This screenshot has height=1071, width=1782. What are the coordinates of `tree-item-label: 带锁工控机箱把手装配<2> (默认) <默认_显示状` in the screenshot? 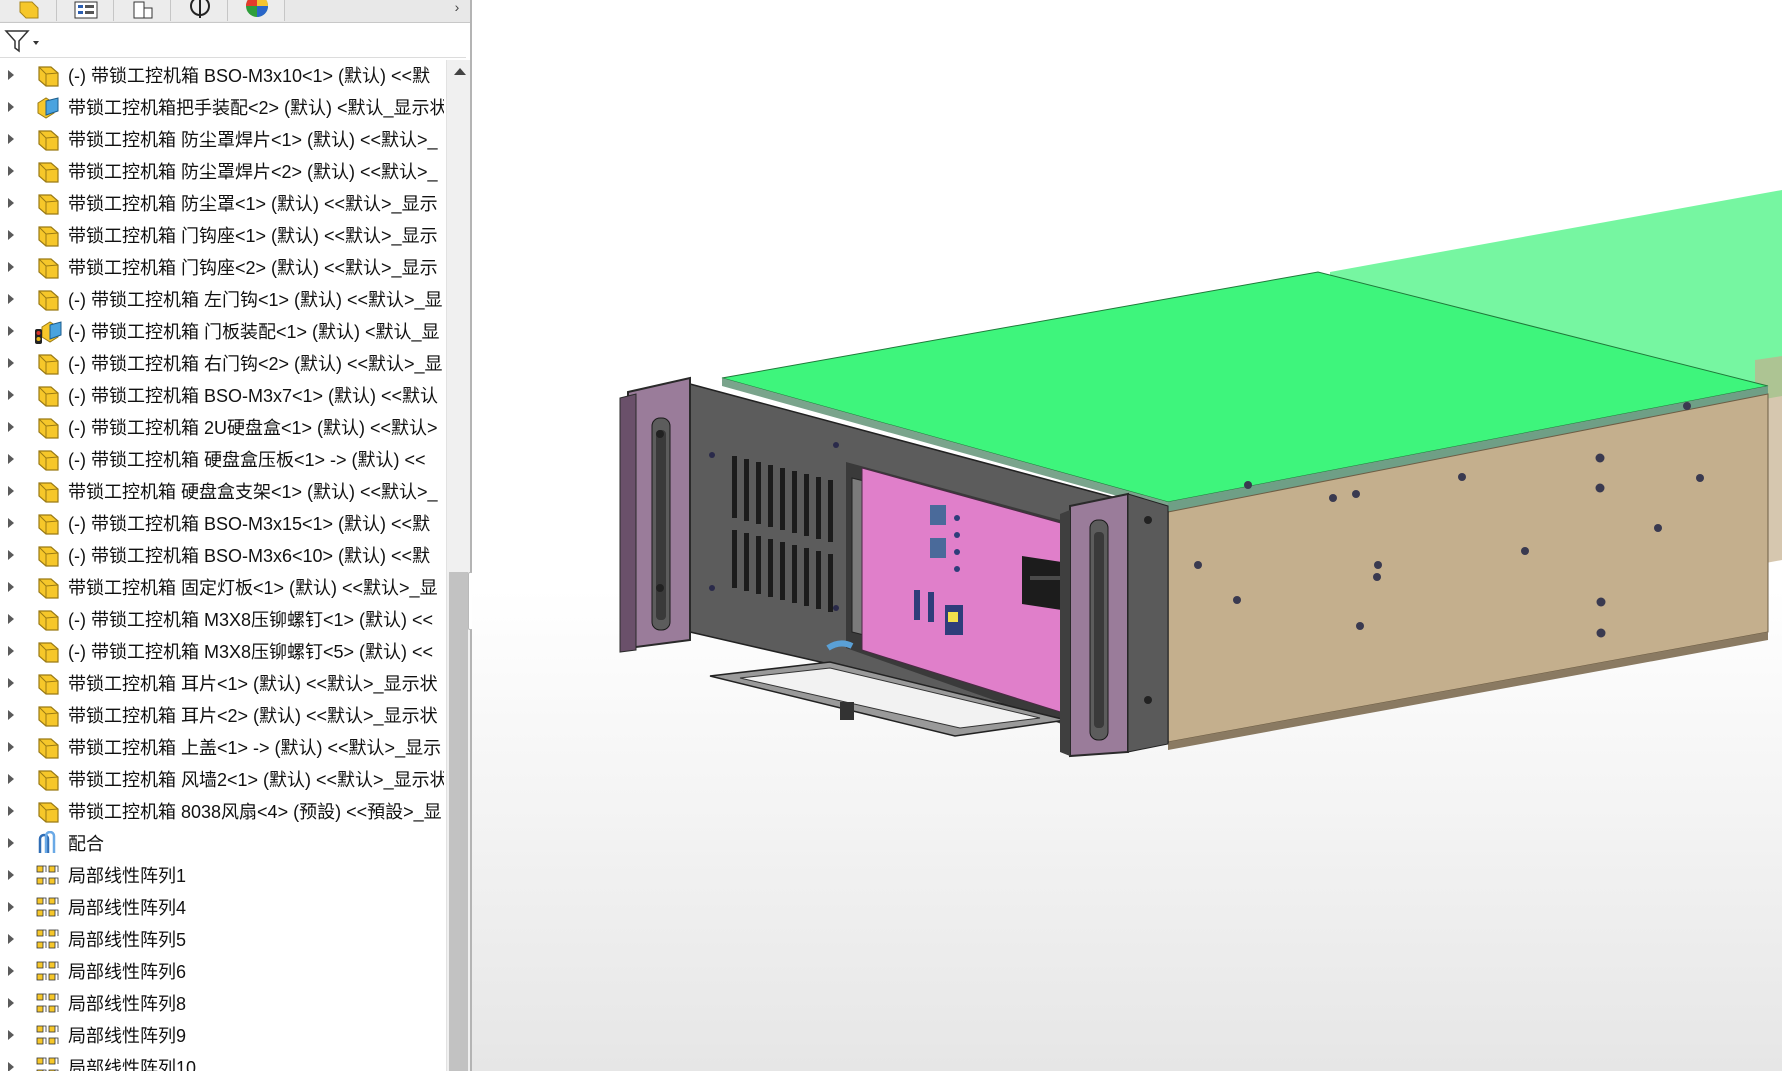 It's located at (256, 108).